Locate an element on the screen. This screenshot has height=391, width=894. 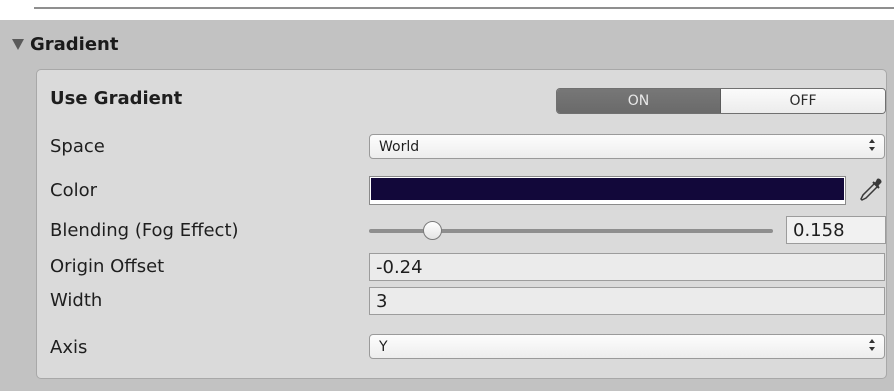
width-field: 3 is located at coordinates (627, 301).